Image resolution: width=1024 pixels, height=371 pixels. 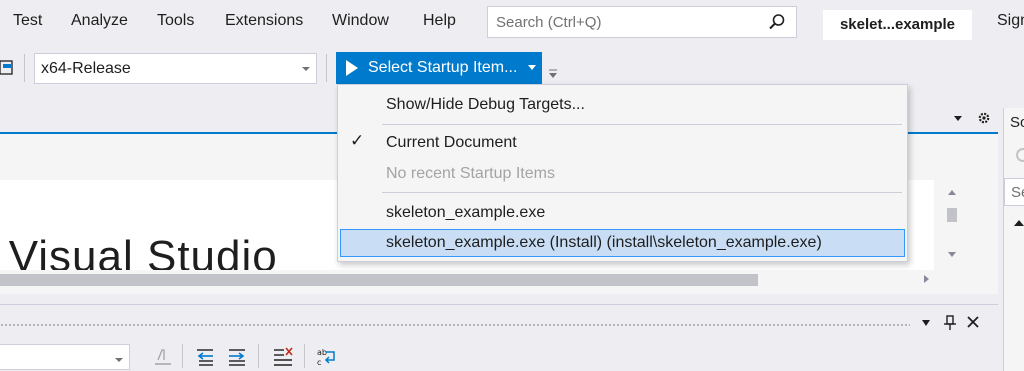 What do you see at coordinates (139, 251) in the screenshot?
I see `start-page-heading: n Visual Studio` at bounding box center [139, 251].